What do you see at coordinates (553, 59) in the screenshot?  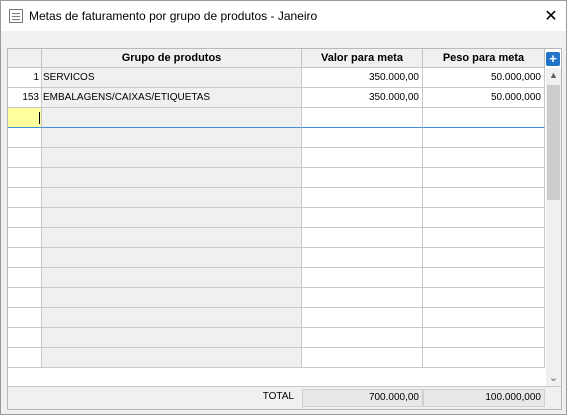 I see `add-row-button: +` at bounding box center [553, 59].